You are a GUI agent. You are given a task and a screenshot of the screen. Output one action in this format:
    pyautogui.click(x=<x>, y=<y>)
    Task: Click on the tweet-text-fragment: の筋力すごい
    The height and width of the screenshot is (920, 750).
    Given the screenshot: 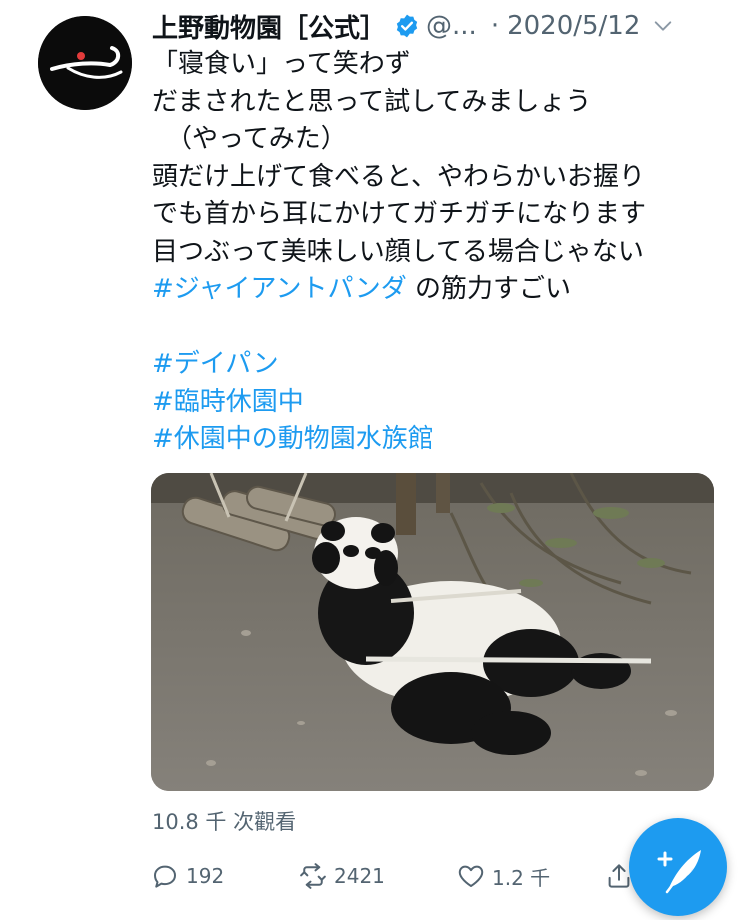 What is the action you would take?
    pyautogui.click(x=489, y=289)
    